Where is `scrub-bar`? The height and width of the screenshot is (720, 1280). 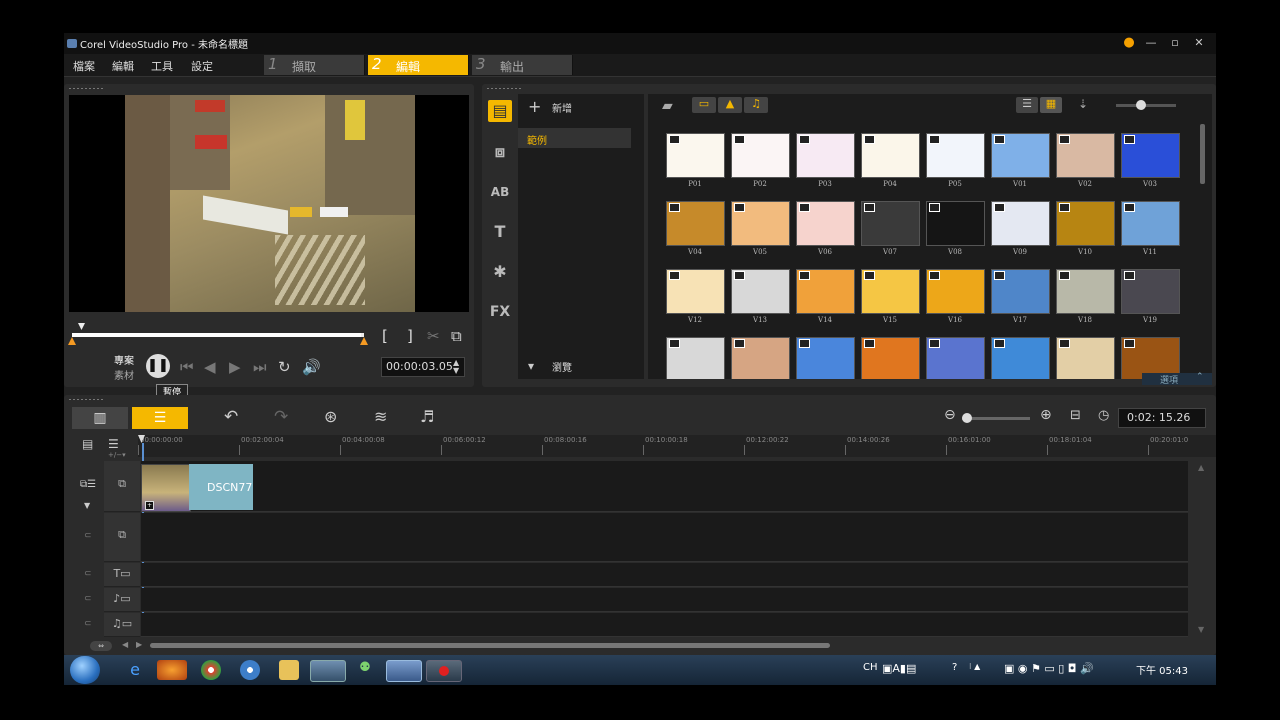
scrub-bar is located at coordinates (218, 335).